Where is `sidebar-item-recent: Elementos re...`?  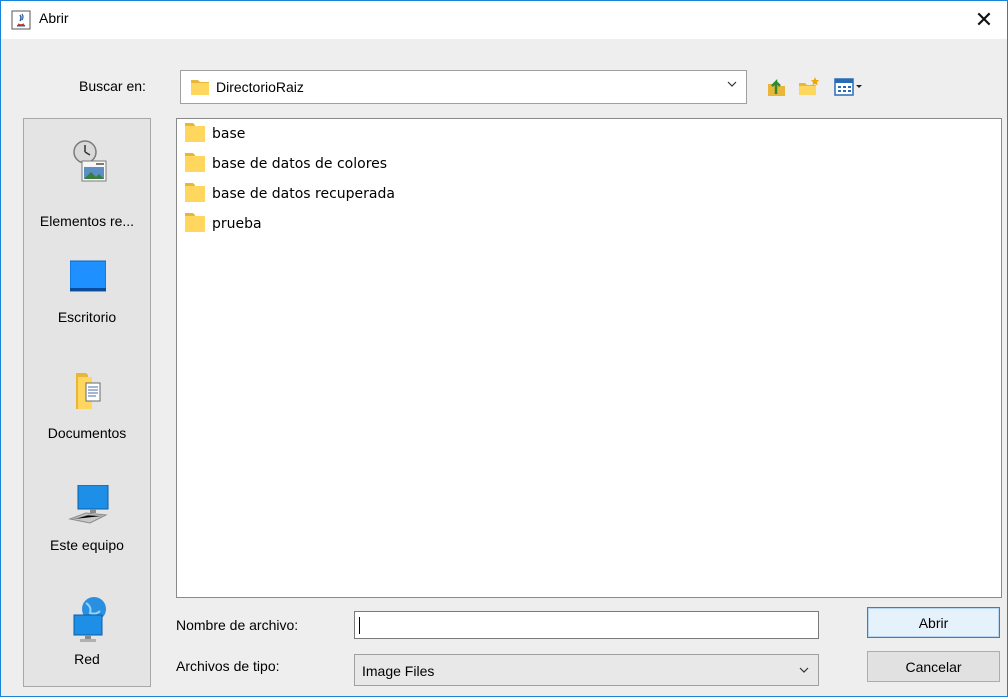
sidebar-item-recent: Elementos re... is located at coordinates (87, 189).